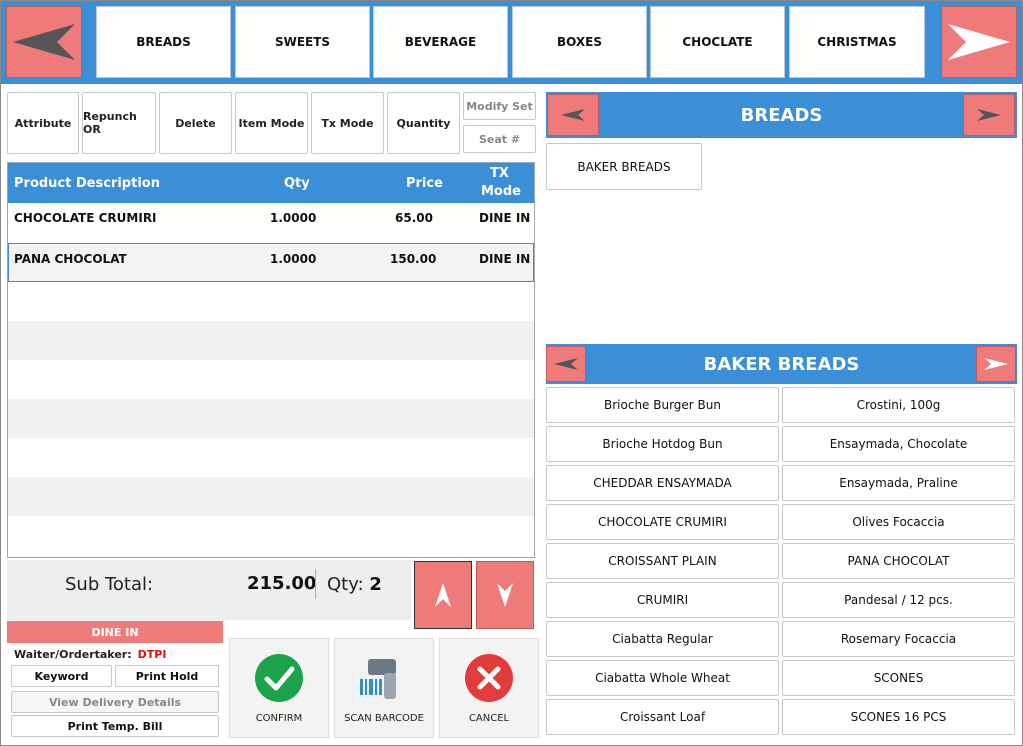 The height and width of the screenshot is (746, 1023). Describe the element at coordinates (73, 654) in the screenshot. I see `waiter-label: Waiter/Ordertaker:` at that location.